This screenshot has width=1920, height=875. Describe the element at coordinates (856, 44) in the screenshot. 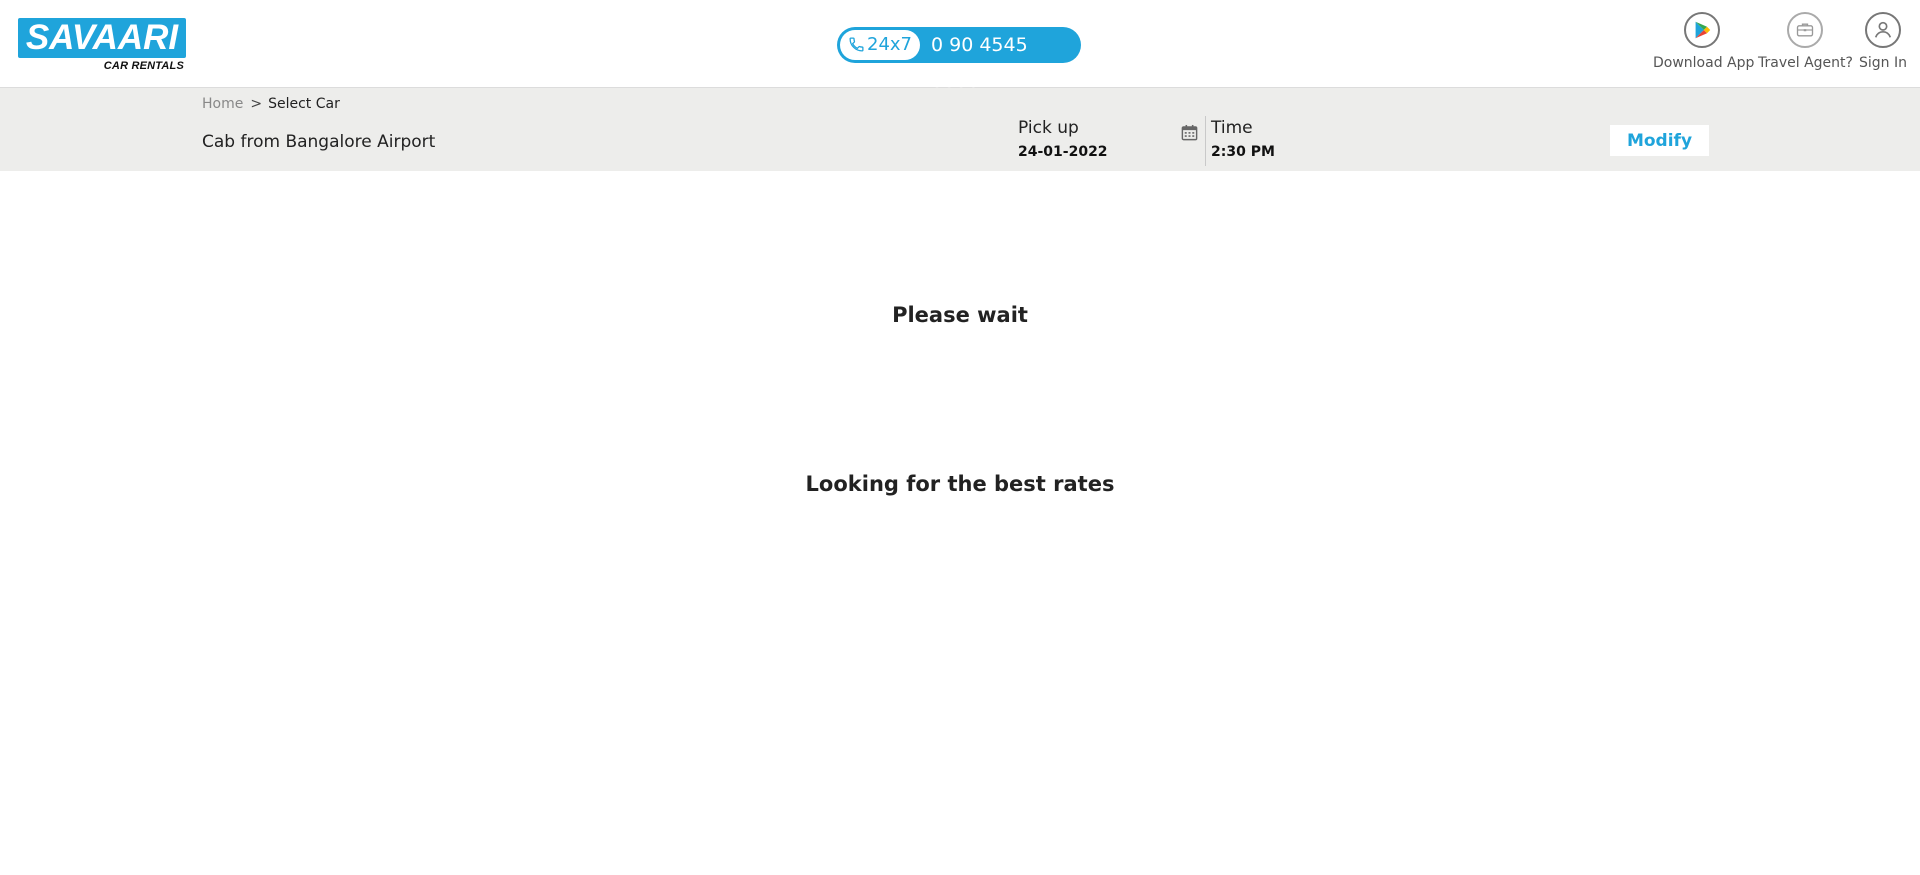

I see `phone-icon` at that location.